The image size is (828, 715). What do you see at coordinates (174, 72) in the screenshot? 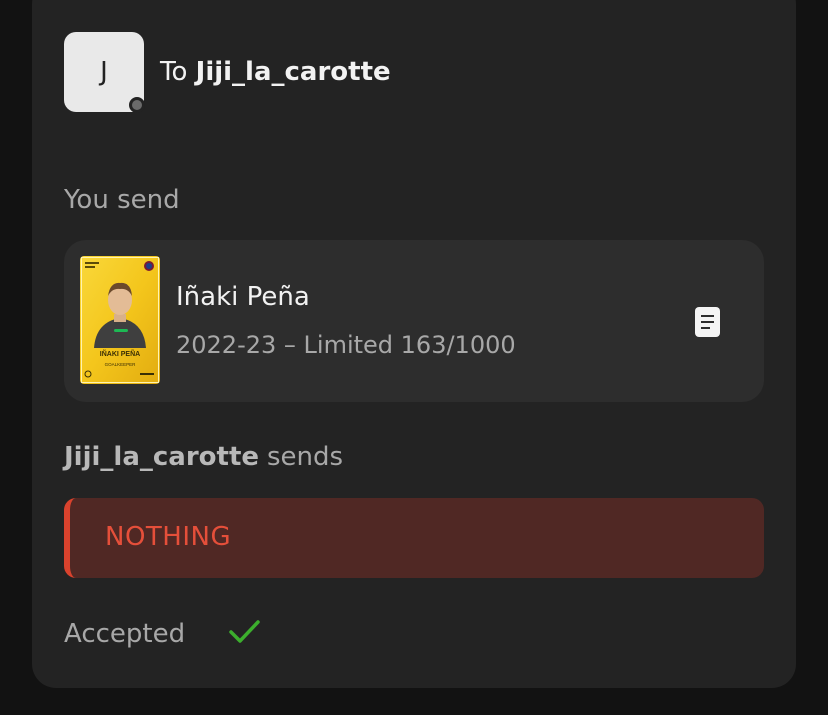
I see `to-prefix: To` at bounding box center [174, 72].